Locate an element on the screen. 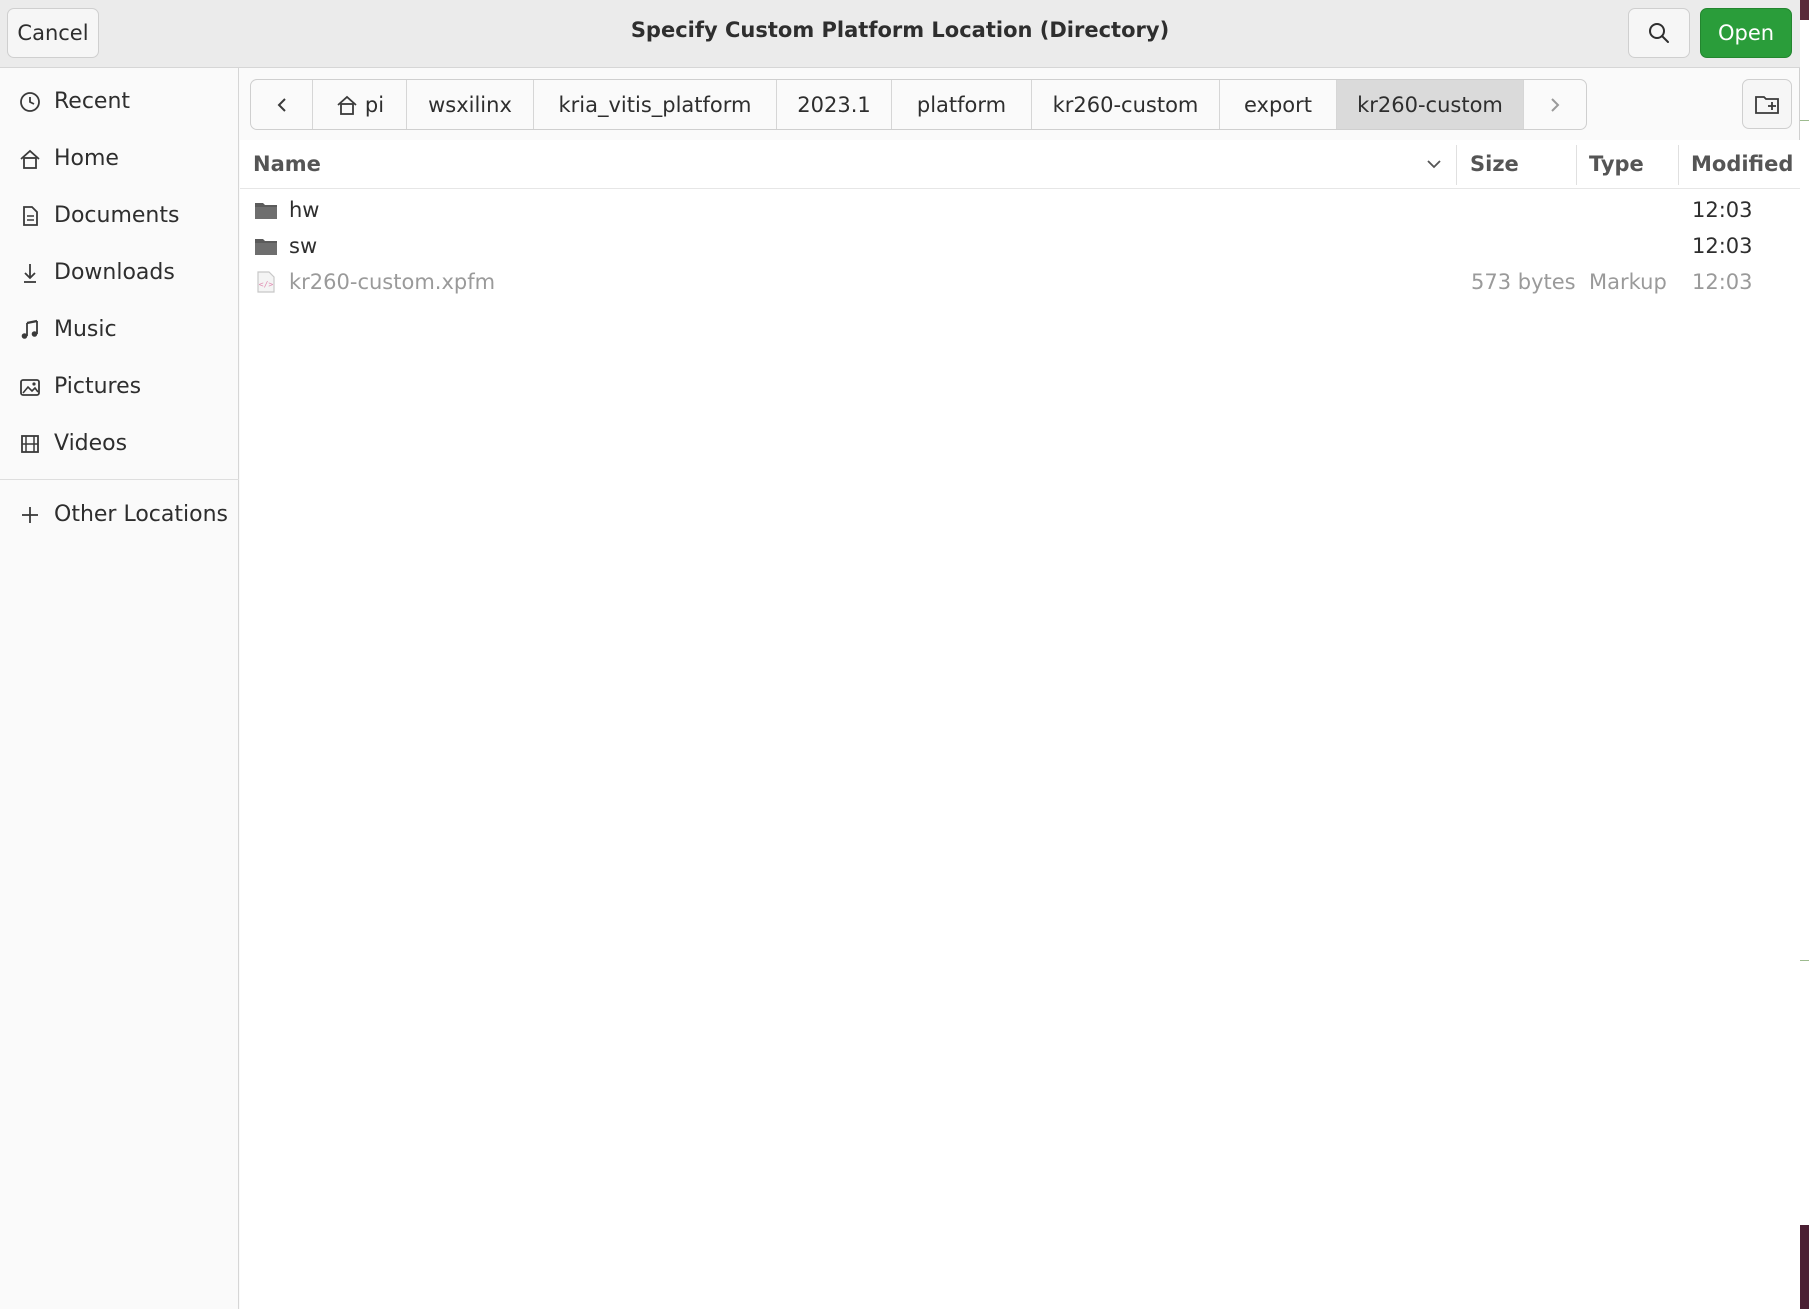 This screenshot has height=1309, width=1809. path-crumb: kr260-custom is located at coordinates (1126, 104).